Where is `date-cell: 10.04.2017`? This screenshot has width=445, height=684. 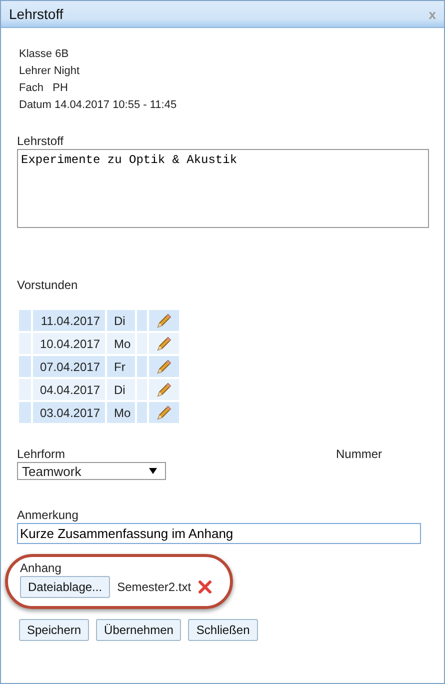 date-cell: 10.04.2017 is located at coordinates (69, 343).